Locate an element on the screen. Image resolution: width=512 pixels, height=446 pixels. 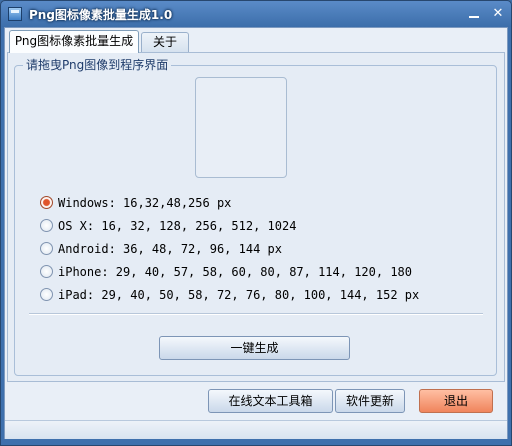
tab-label: 关于 is located at coordinates (164, 42).